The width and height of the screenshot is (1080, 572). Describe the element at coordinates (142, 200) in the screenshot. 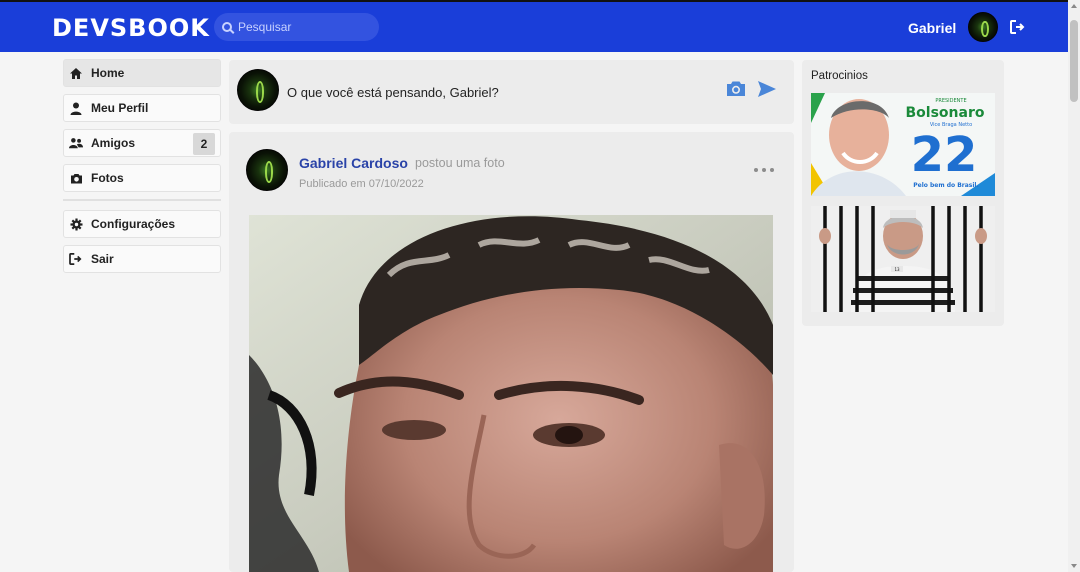

I see `sidebar-divider` at that location.